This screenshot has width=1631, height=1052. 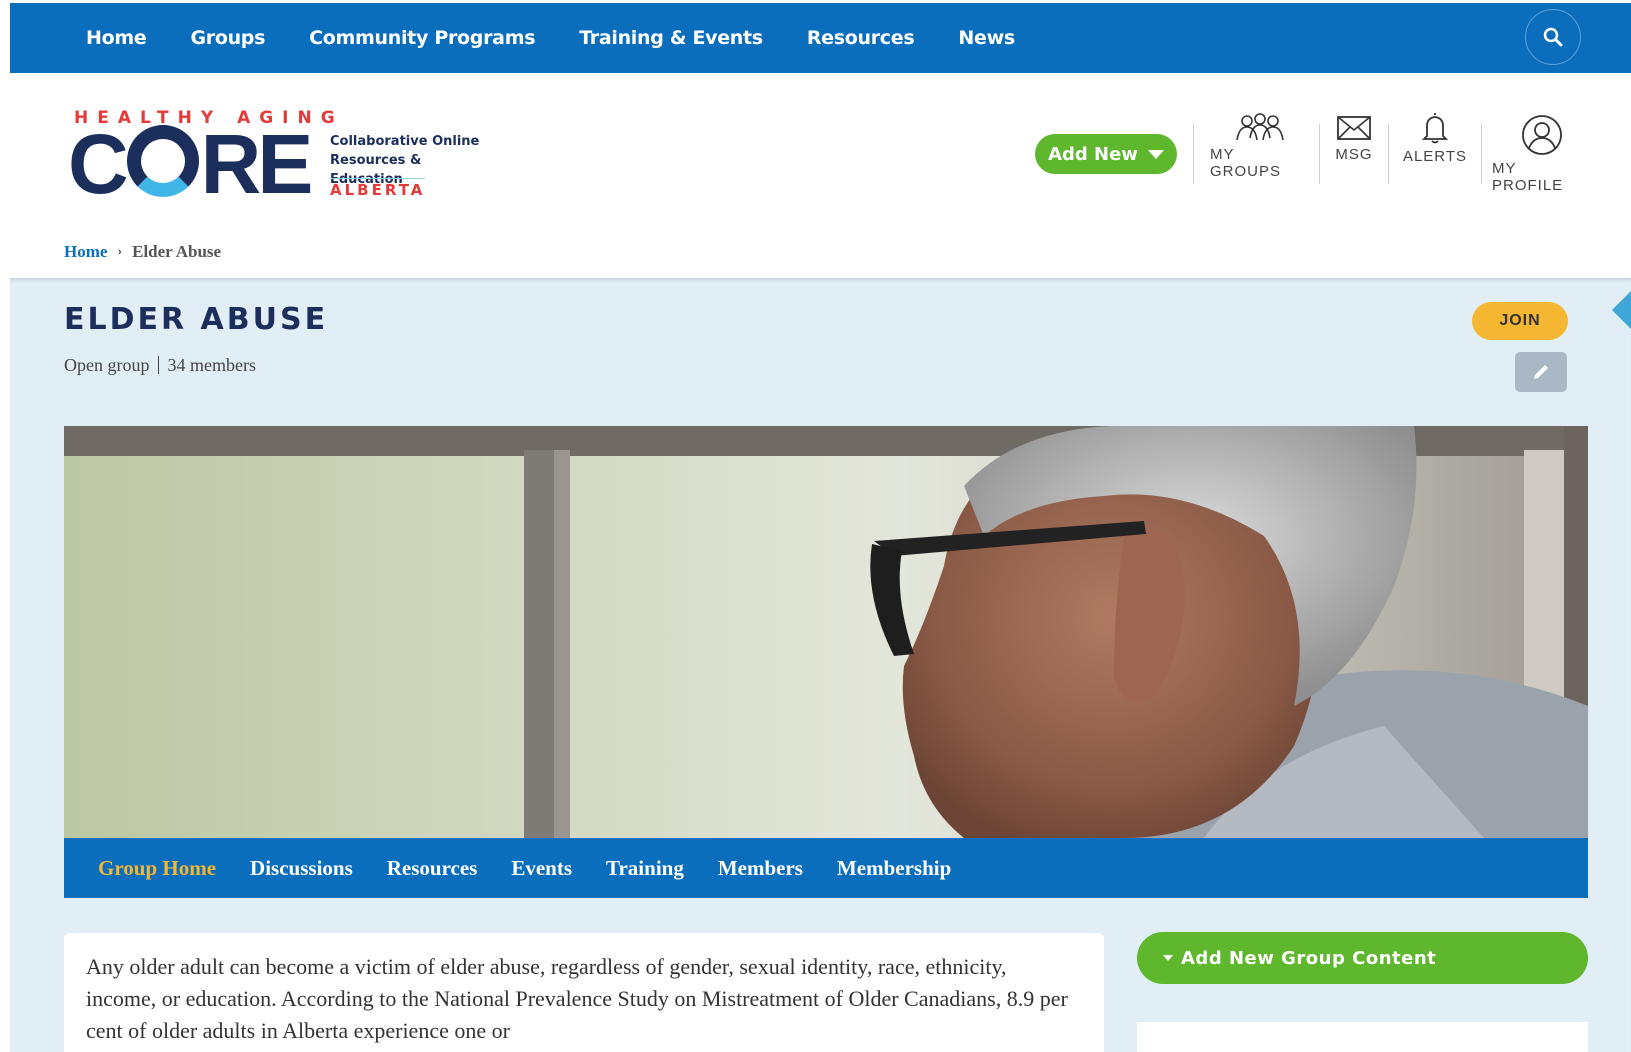 What do you see at coordinates (116, 38) in the screenshot?
I see `nav-home: Home` at bounding box center [116, 38].